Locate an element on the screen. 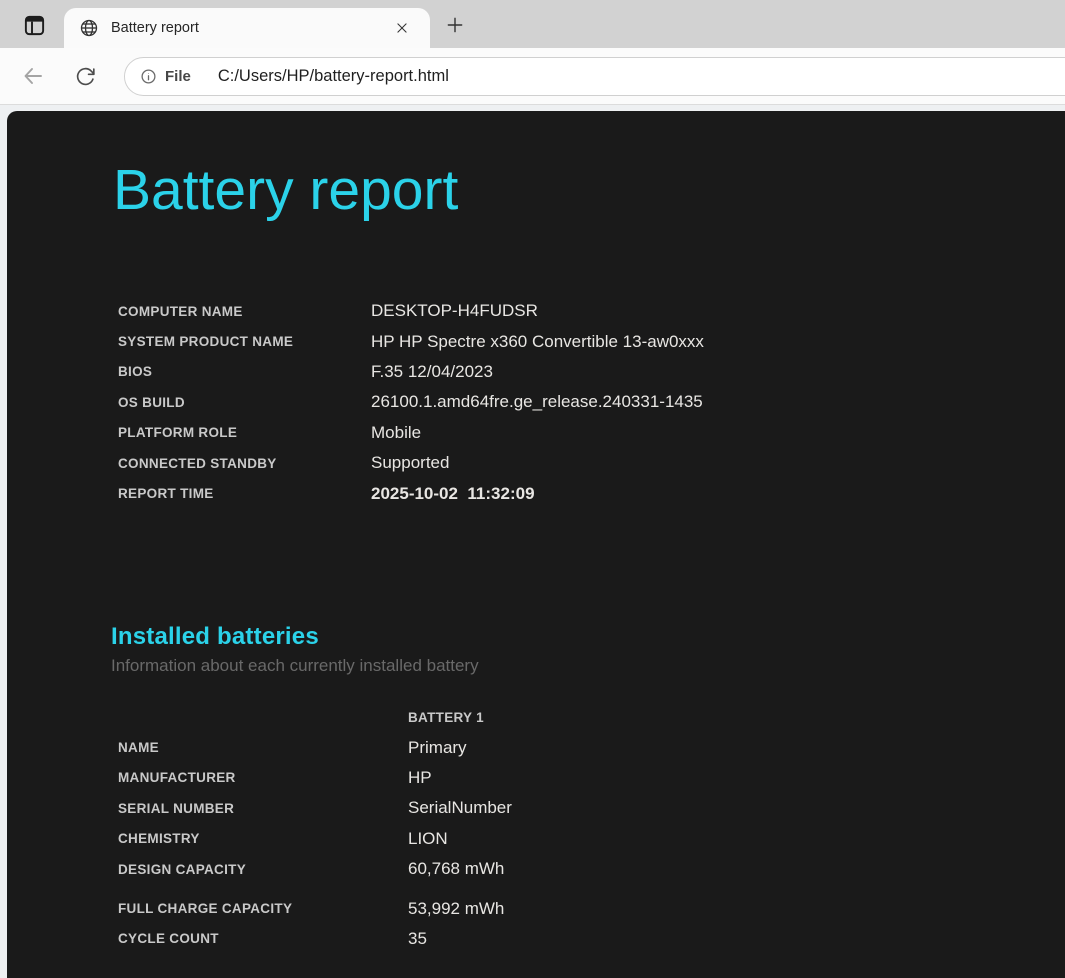 This screenshot has width=1065, height=978. url-text: C:/Users/HP/battery-report.html is located at coordinates (333, 75).